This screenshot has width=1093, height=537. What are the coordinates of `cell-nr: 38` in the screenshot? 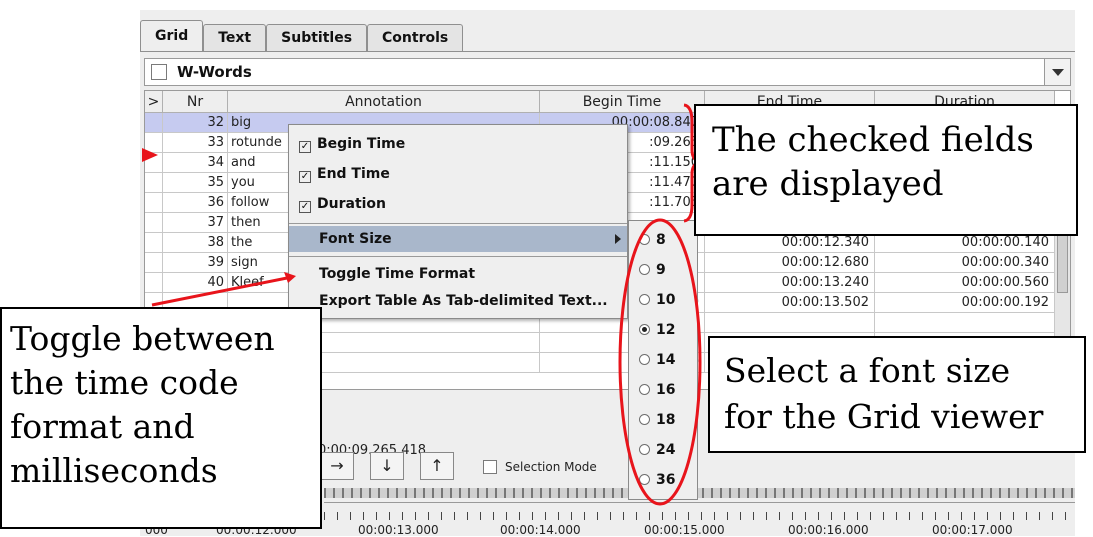 It's located at (195, 243).